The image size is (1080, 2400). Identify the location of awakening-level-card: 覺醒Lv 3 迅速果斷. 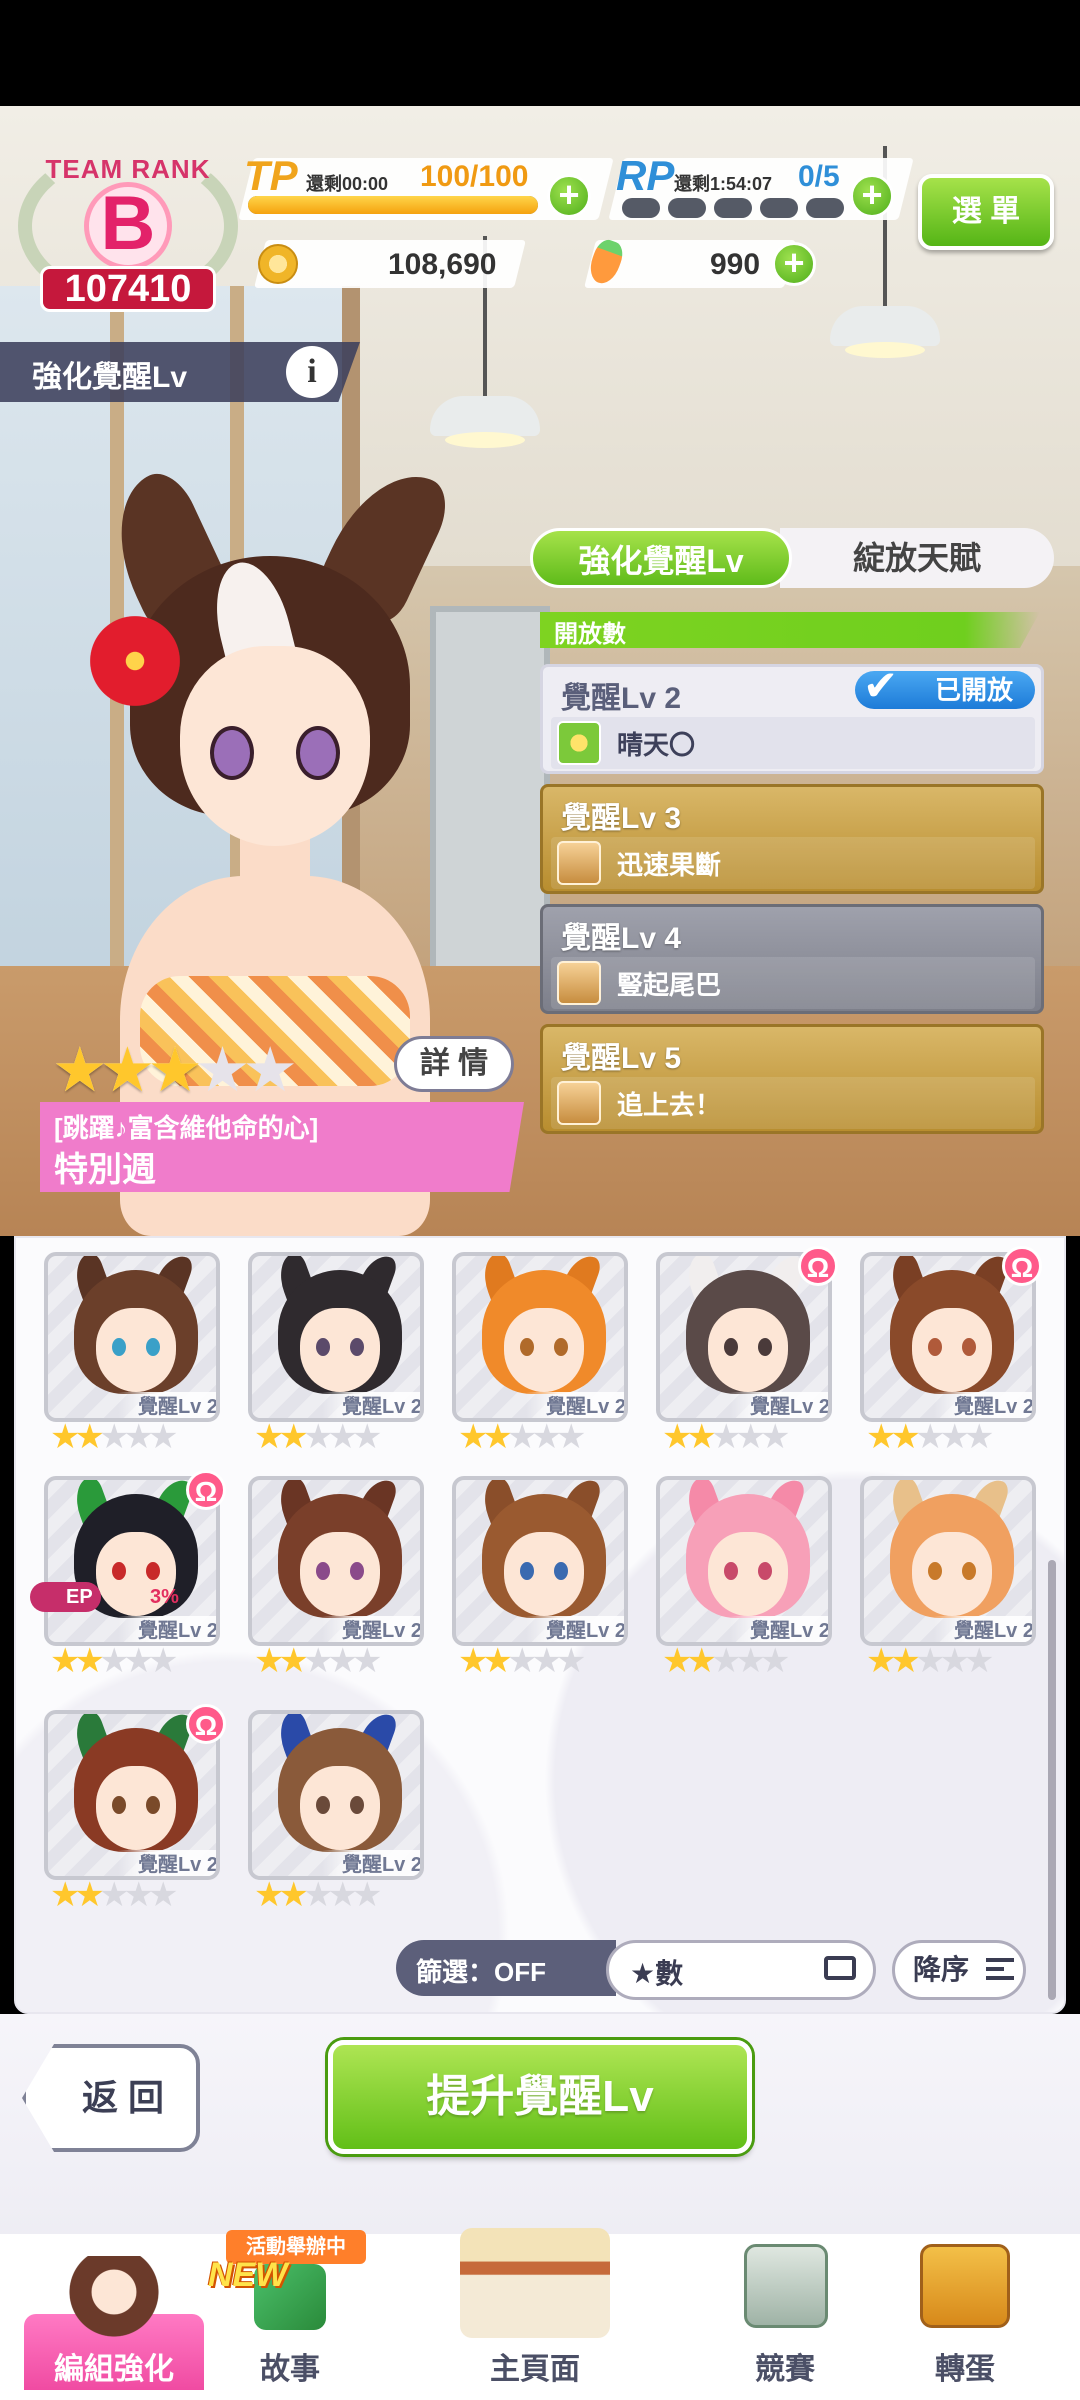
(792, 839).